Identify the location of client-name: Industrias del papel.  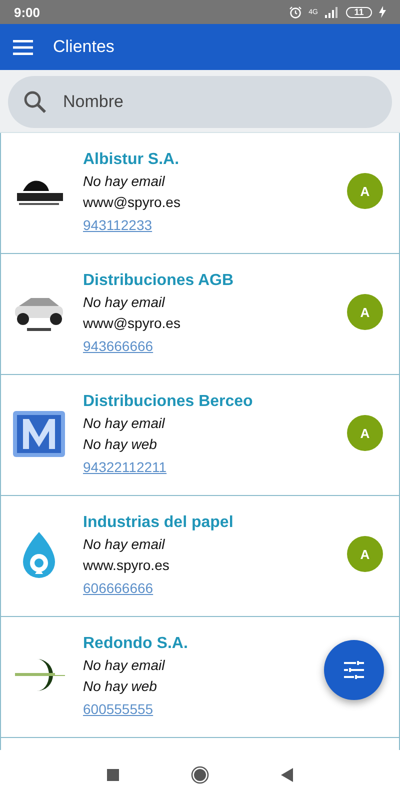
(158, 523).